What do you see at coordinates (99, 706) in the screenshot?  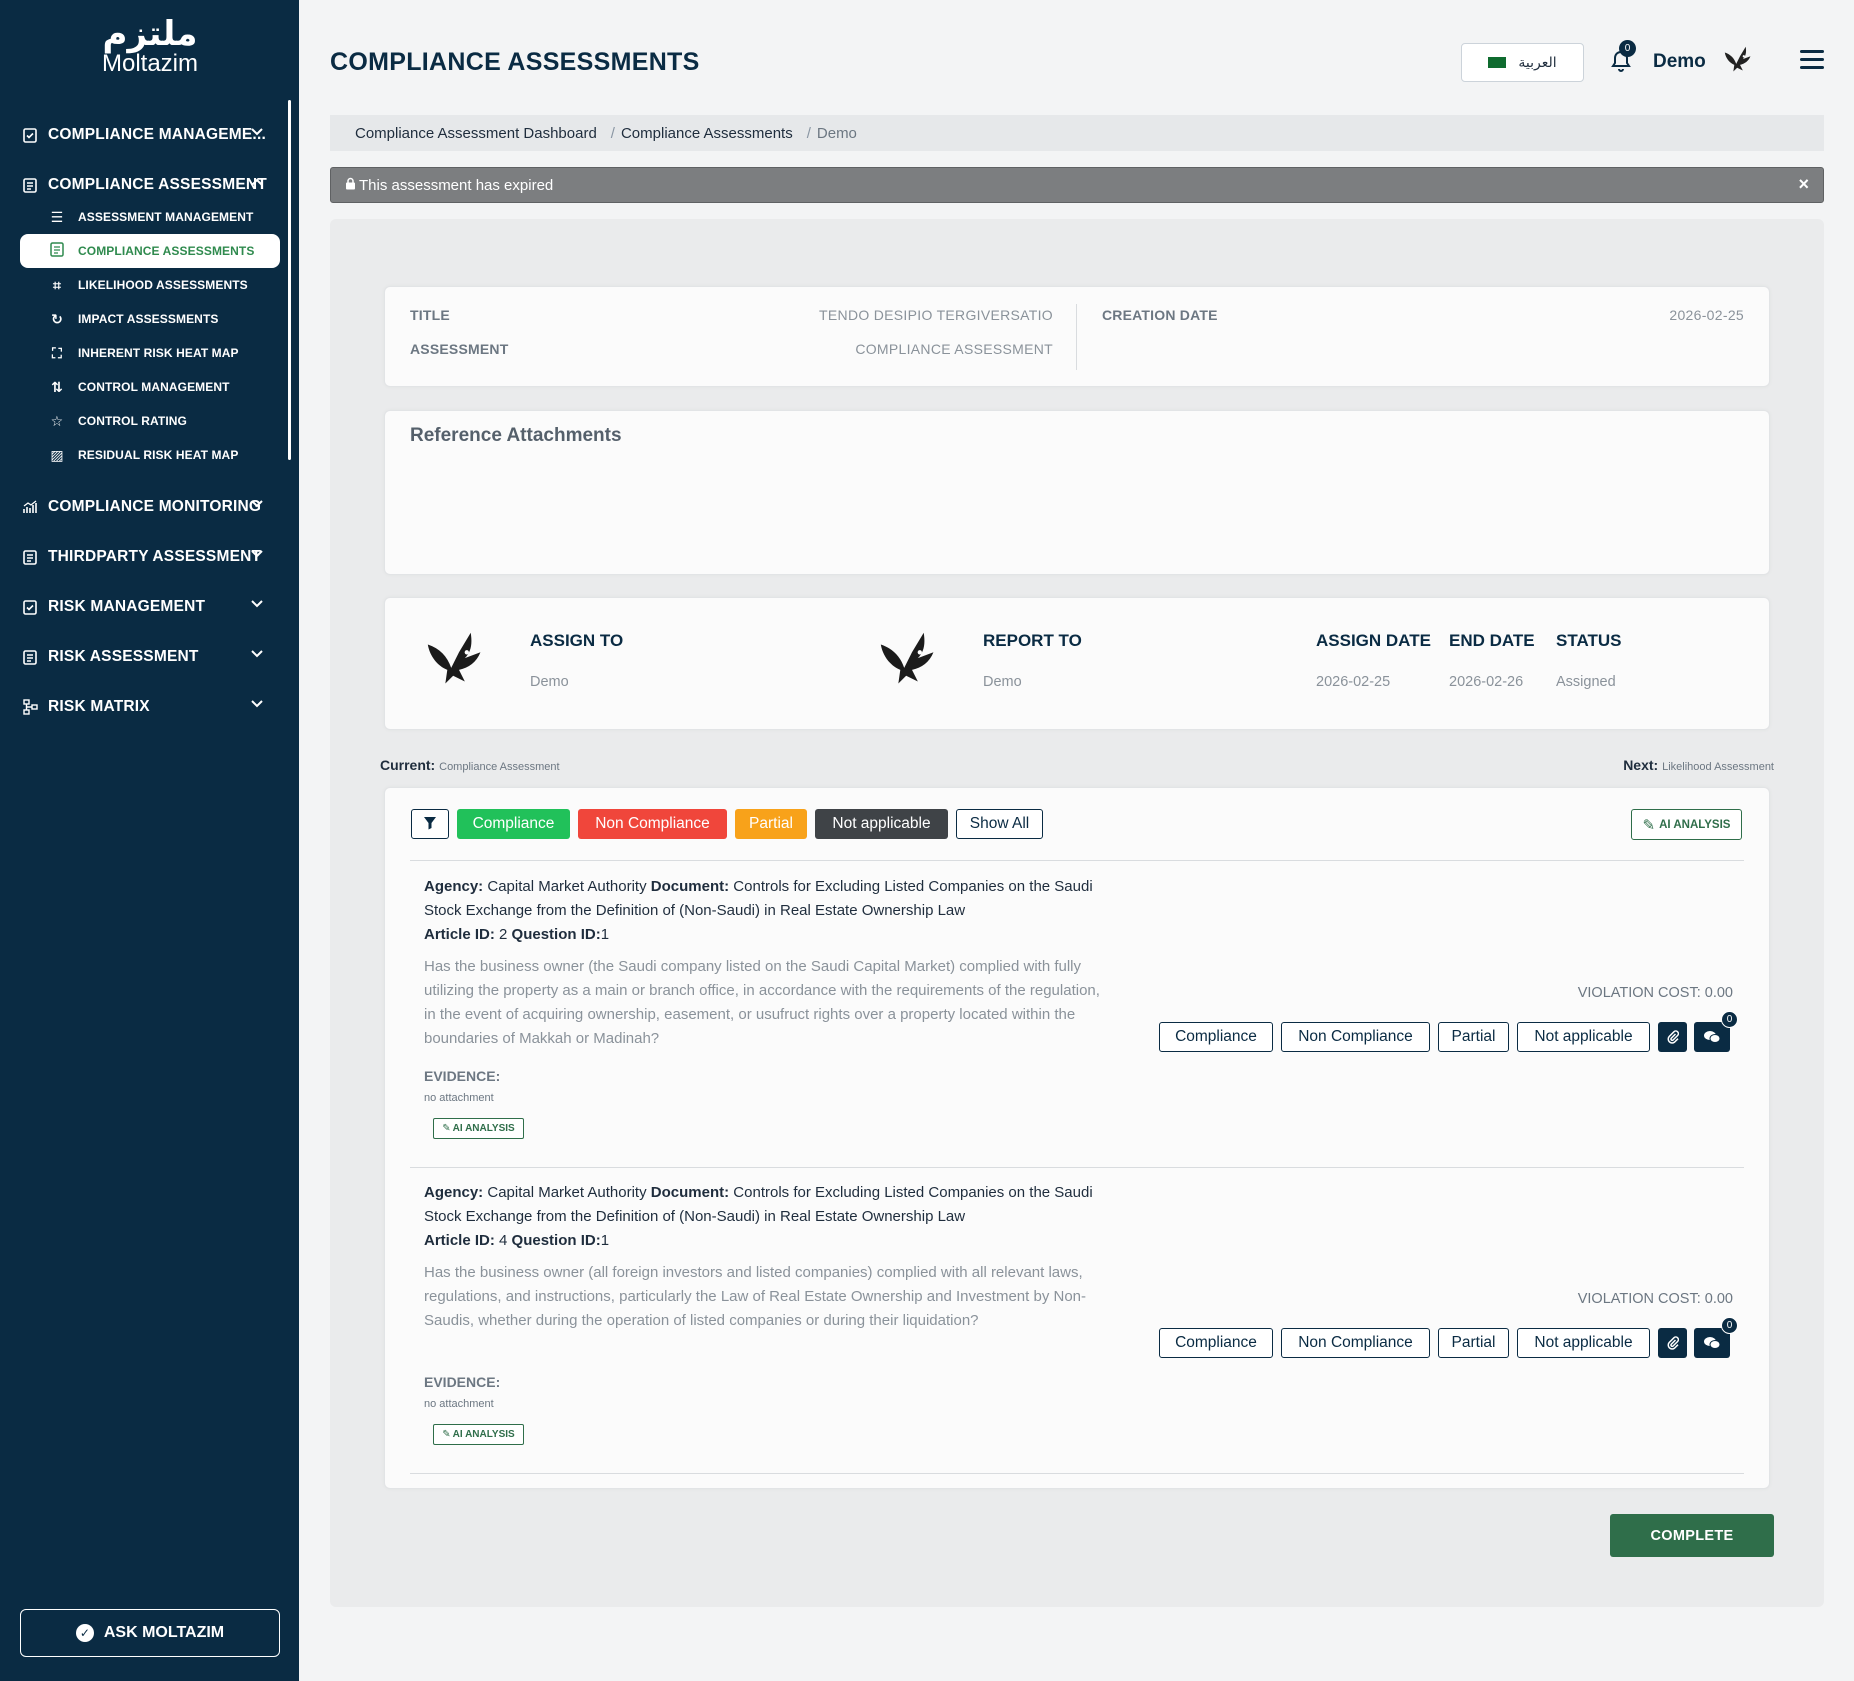 I see `sidebar-item-label: RISK MATRIX` at bounding box center [99, 706].